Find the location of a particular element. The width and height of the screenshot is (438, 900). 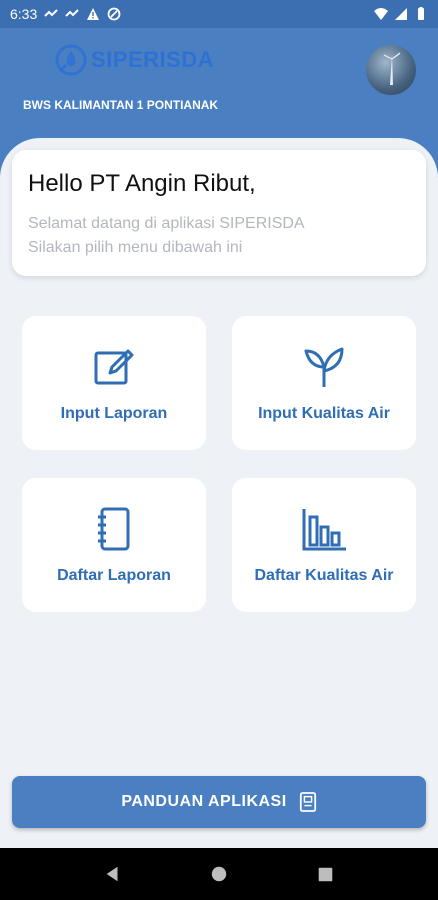

menu-label: Input Kualitas Air is located at coordinates (324, 413).